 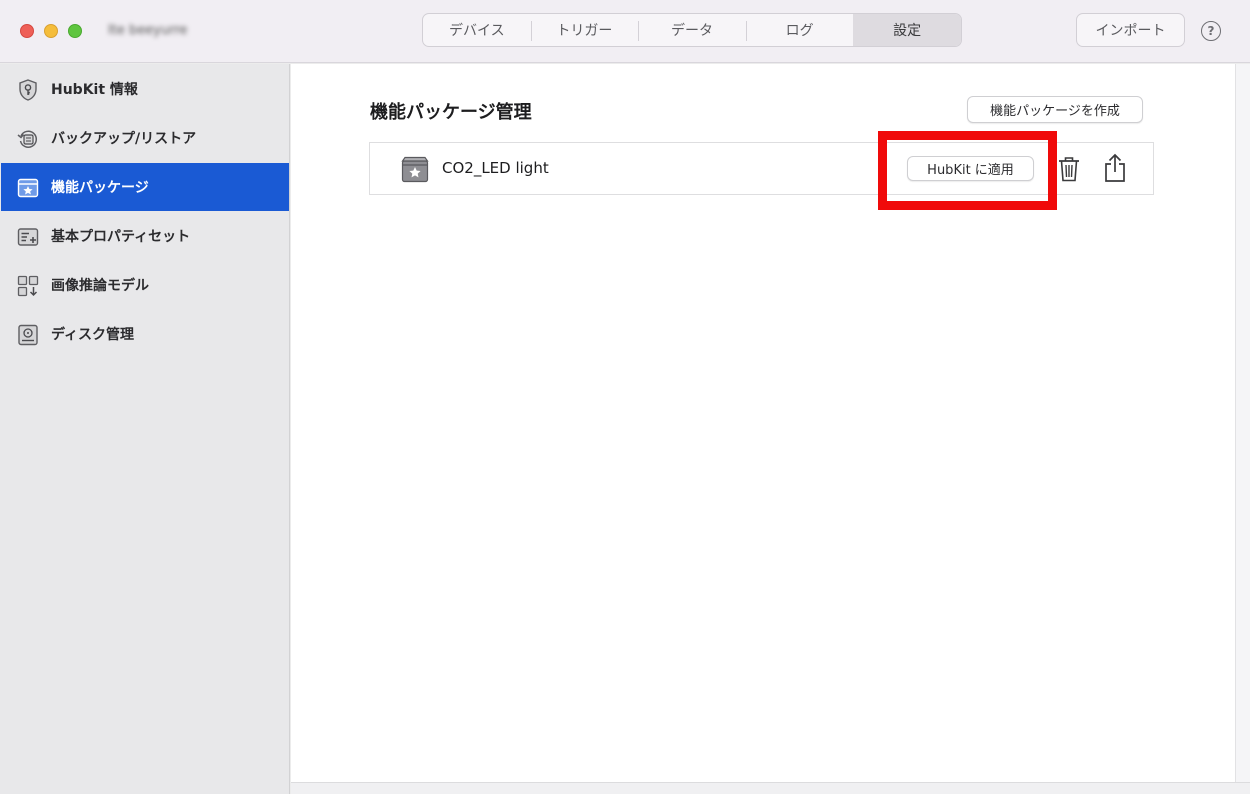 What do you see at coordinates (495, 168) in the screenshot?
I see `package-name: CO2_LED light` at bounding box center [495, 168].